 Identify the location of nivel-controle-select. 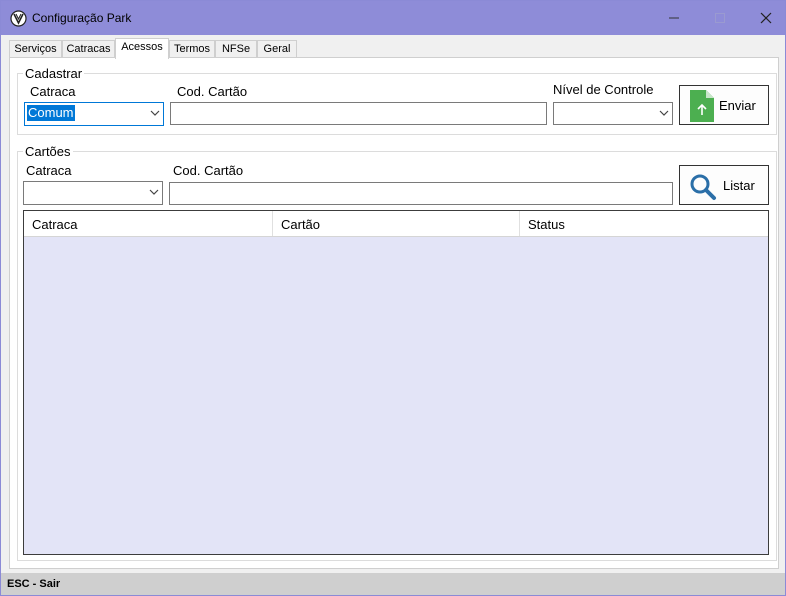
(613, 113).